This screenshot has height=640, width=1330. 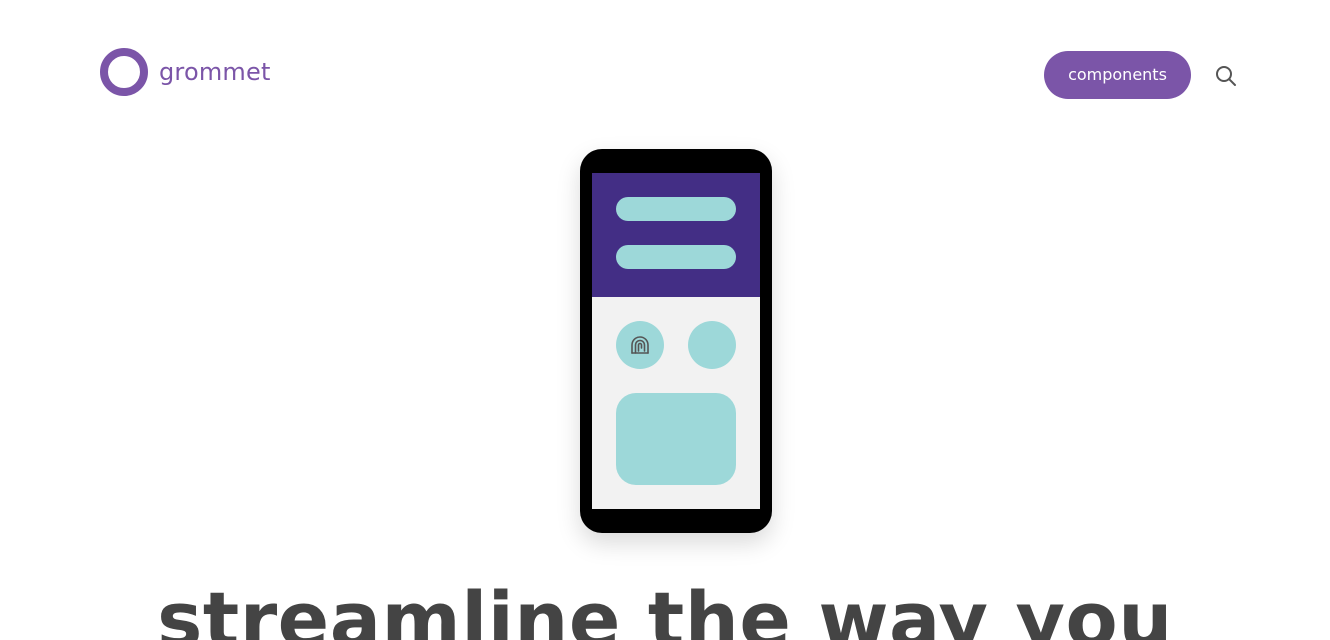 I want to click on phone-screen, so click(x=676, y=341).